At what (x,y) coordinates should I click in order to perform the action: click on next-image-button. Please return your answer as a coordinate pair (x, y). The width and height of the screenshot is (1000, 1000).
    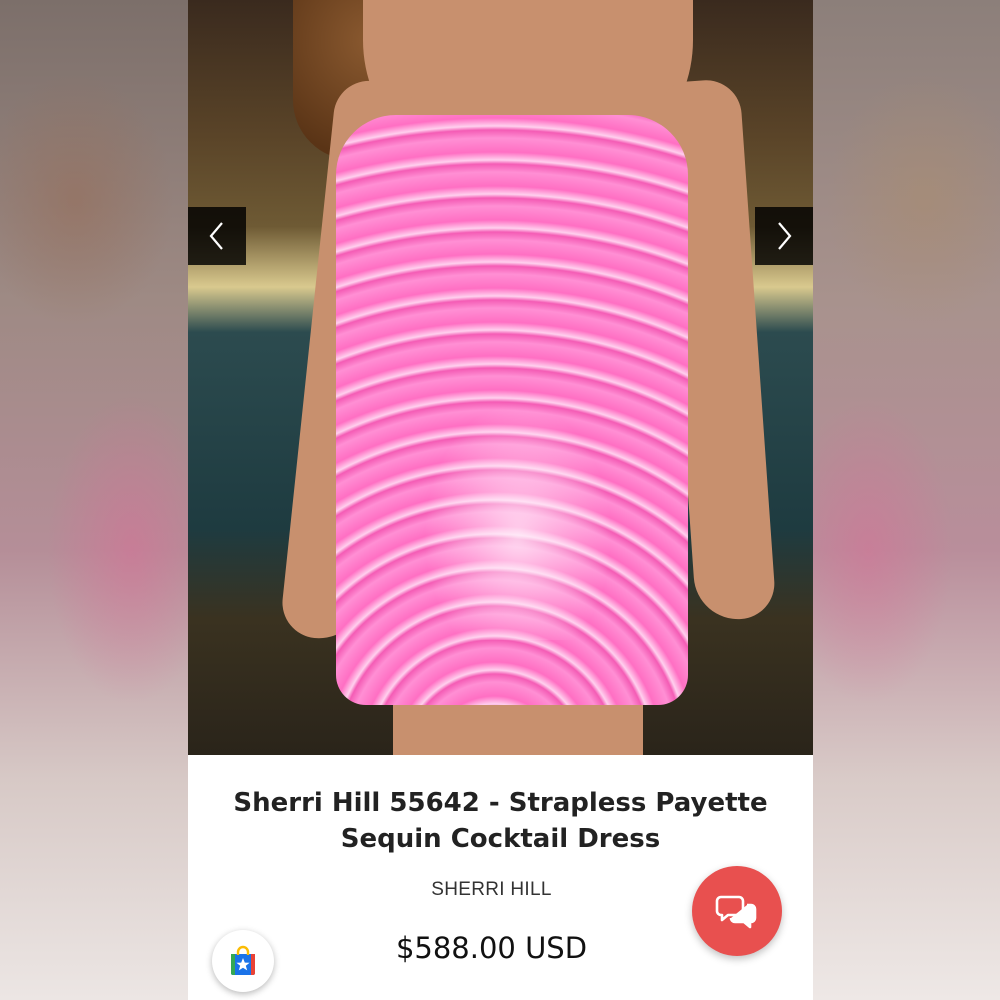
    Looking at the image, I should click on (784, 236).